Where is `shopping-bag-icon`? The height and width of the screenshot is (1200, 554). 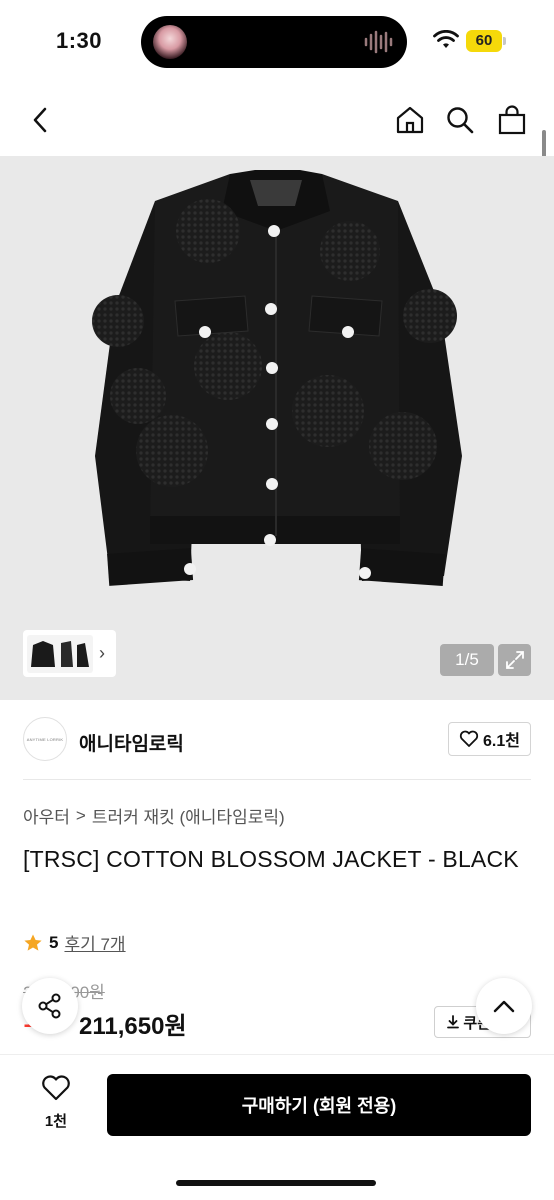 shopping-bag-icon is located at coordinates (512, 120).